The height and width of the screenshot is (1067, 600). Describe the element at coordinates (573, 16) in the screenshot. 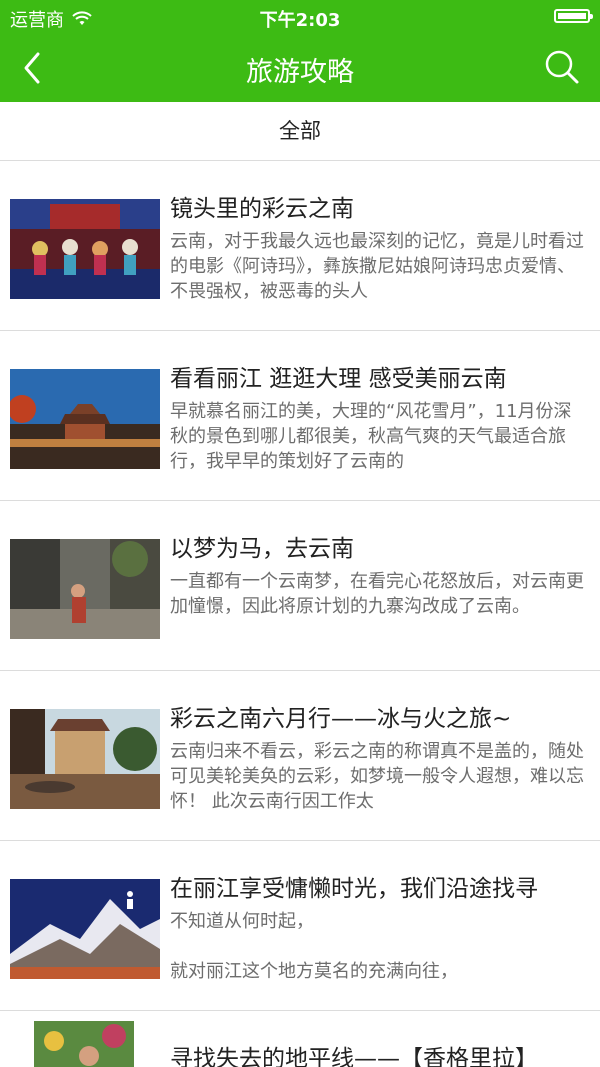

I see `battery-icon` at that location.